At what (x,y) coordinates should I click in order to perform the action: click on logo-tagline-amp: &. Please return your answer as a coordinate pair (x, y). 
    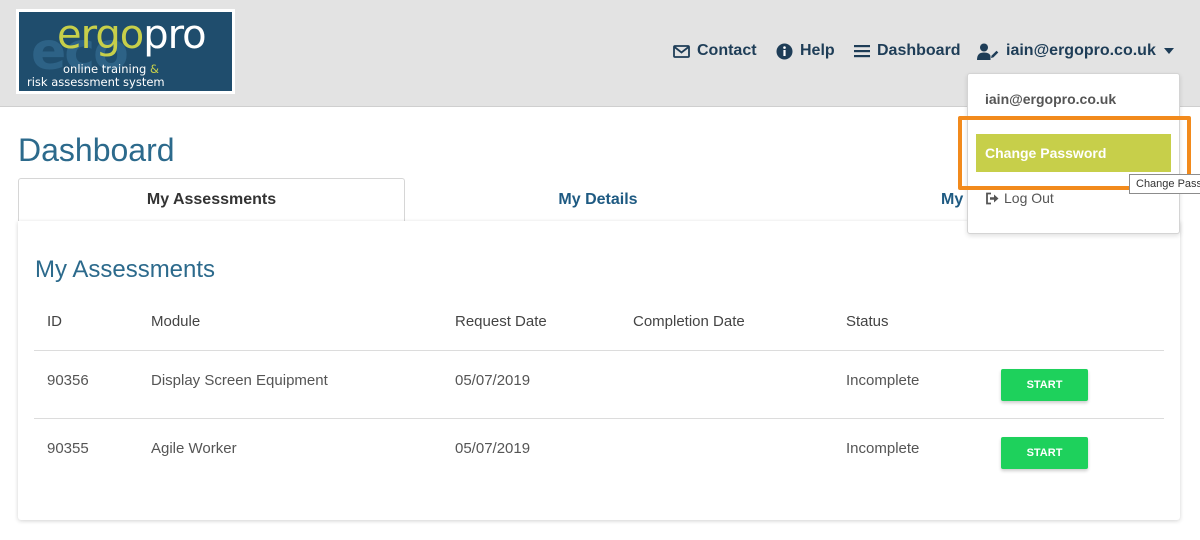
    Looking at the image, I should click on (154, 69).